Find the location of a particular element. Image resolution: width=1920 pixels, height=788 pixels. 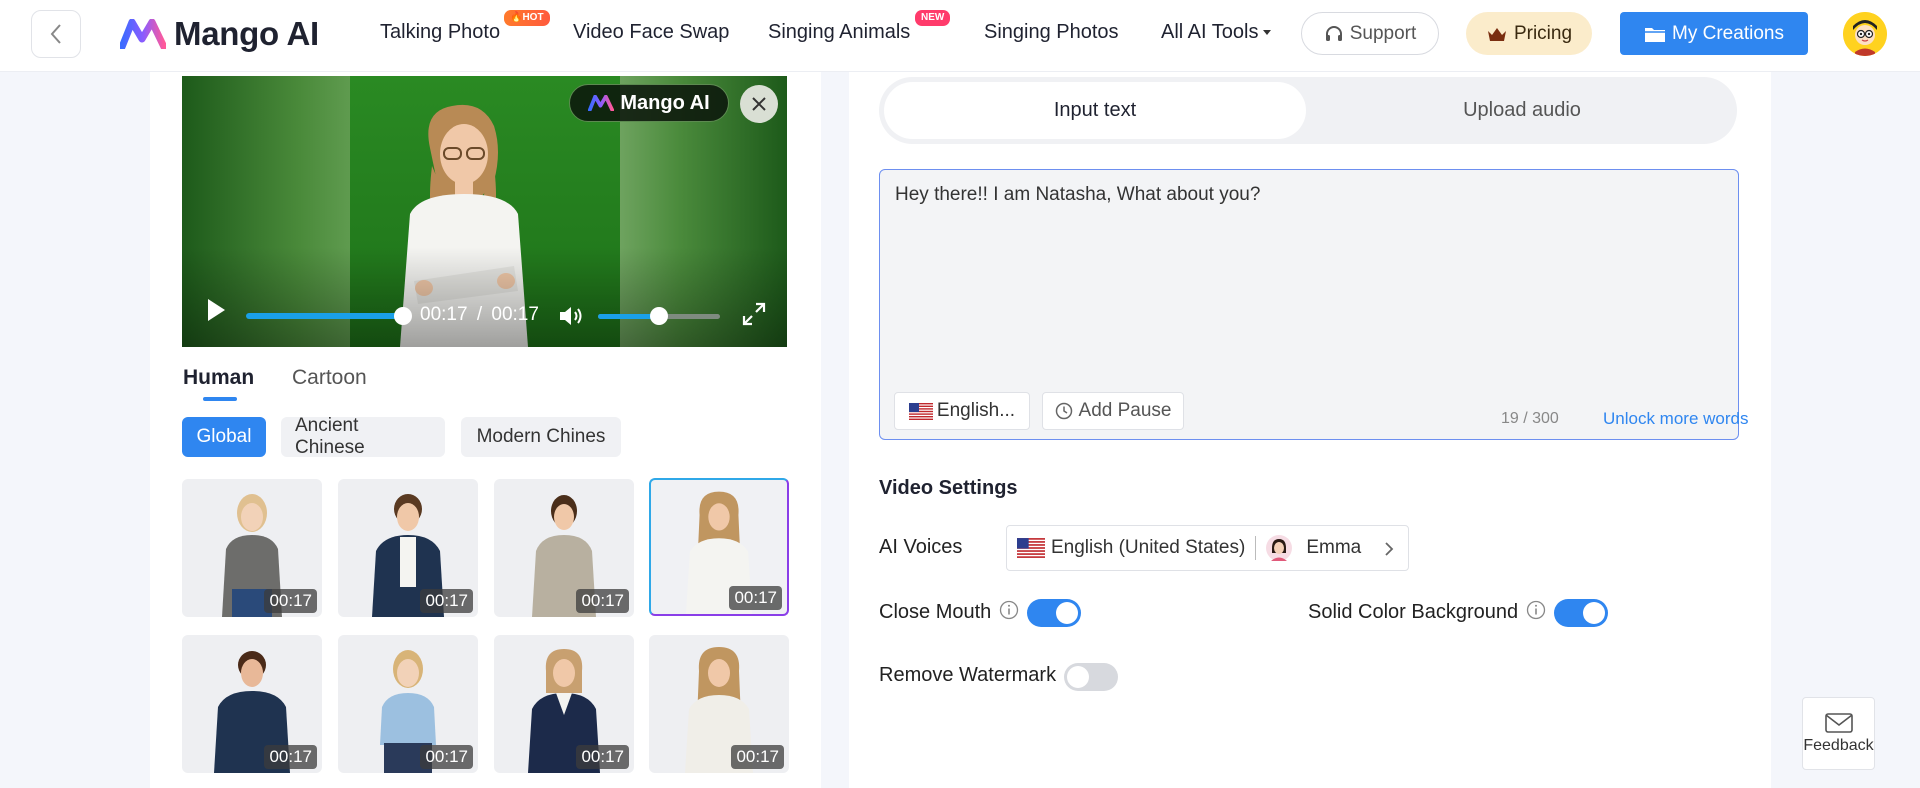

watermark-badge: Mango AI is located at coordinates (649, 103).